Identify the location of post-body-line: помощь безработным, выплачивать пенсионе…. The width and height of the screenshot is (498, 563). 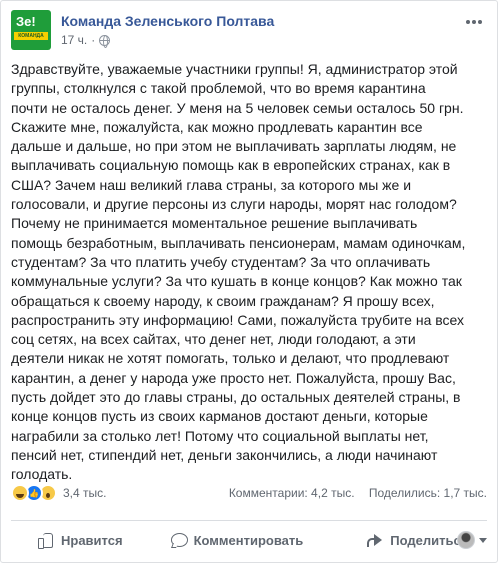
(238, 242).